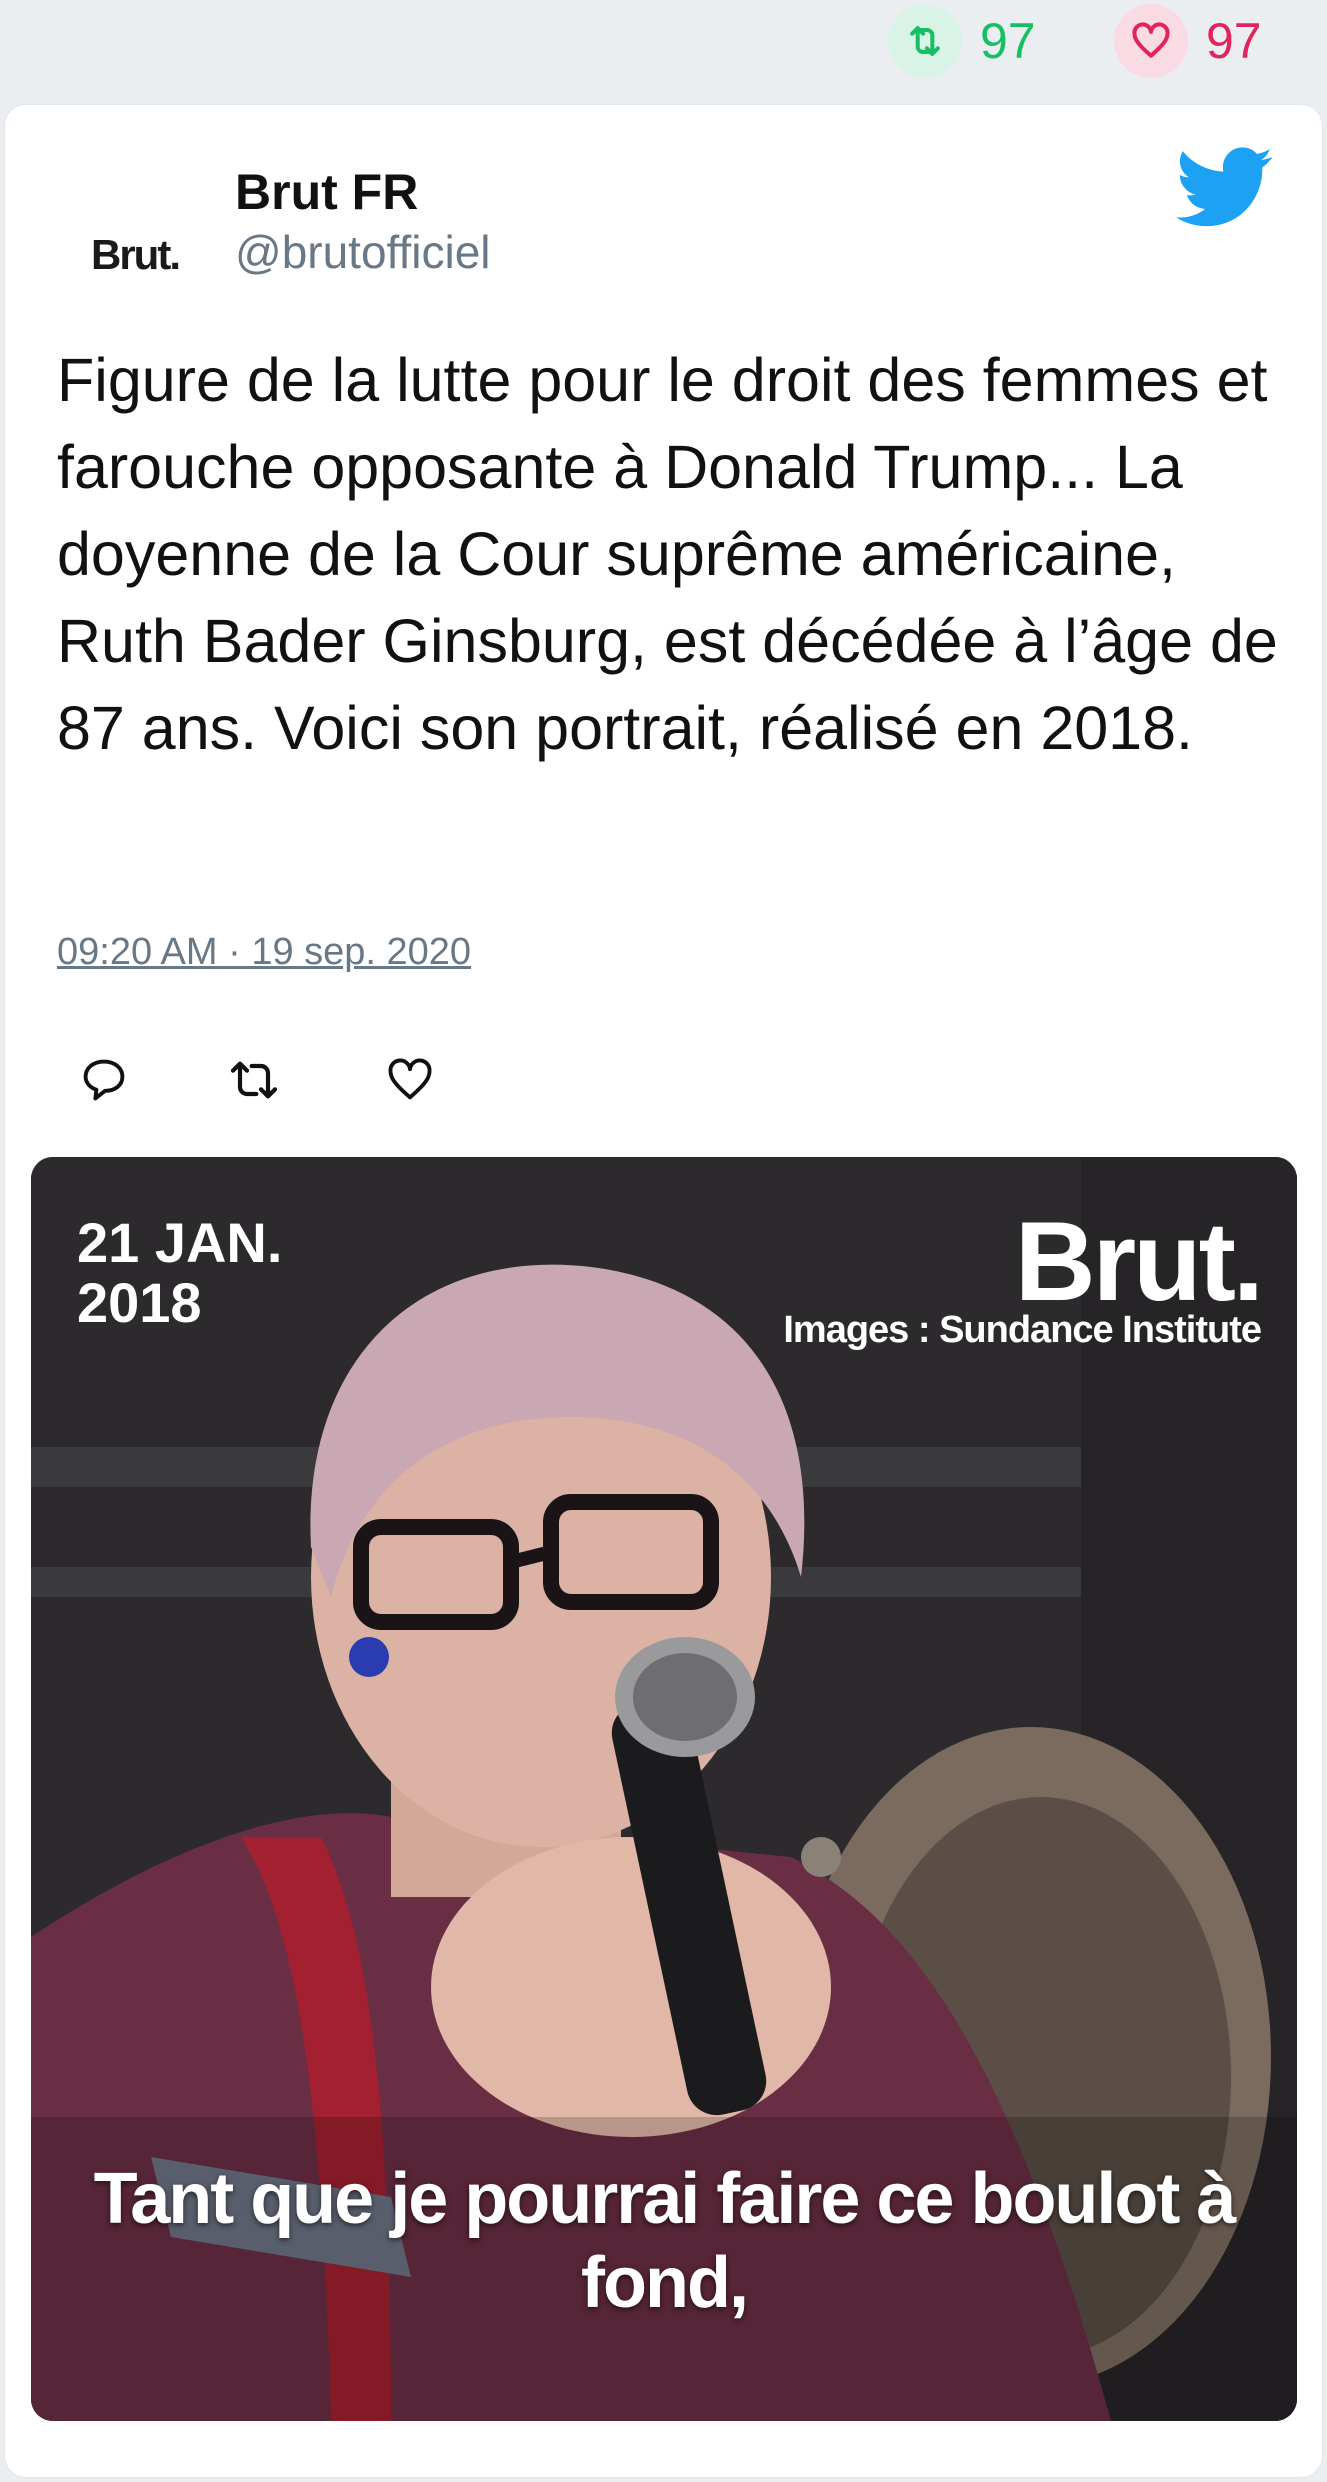 This screenshot has height=2482, width=1327. Describe the element at coordinates (1022, 1330) in the screenshot. I see `image-credit: Images : Sundance Institute` at that location.